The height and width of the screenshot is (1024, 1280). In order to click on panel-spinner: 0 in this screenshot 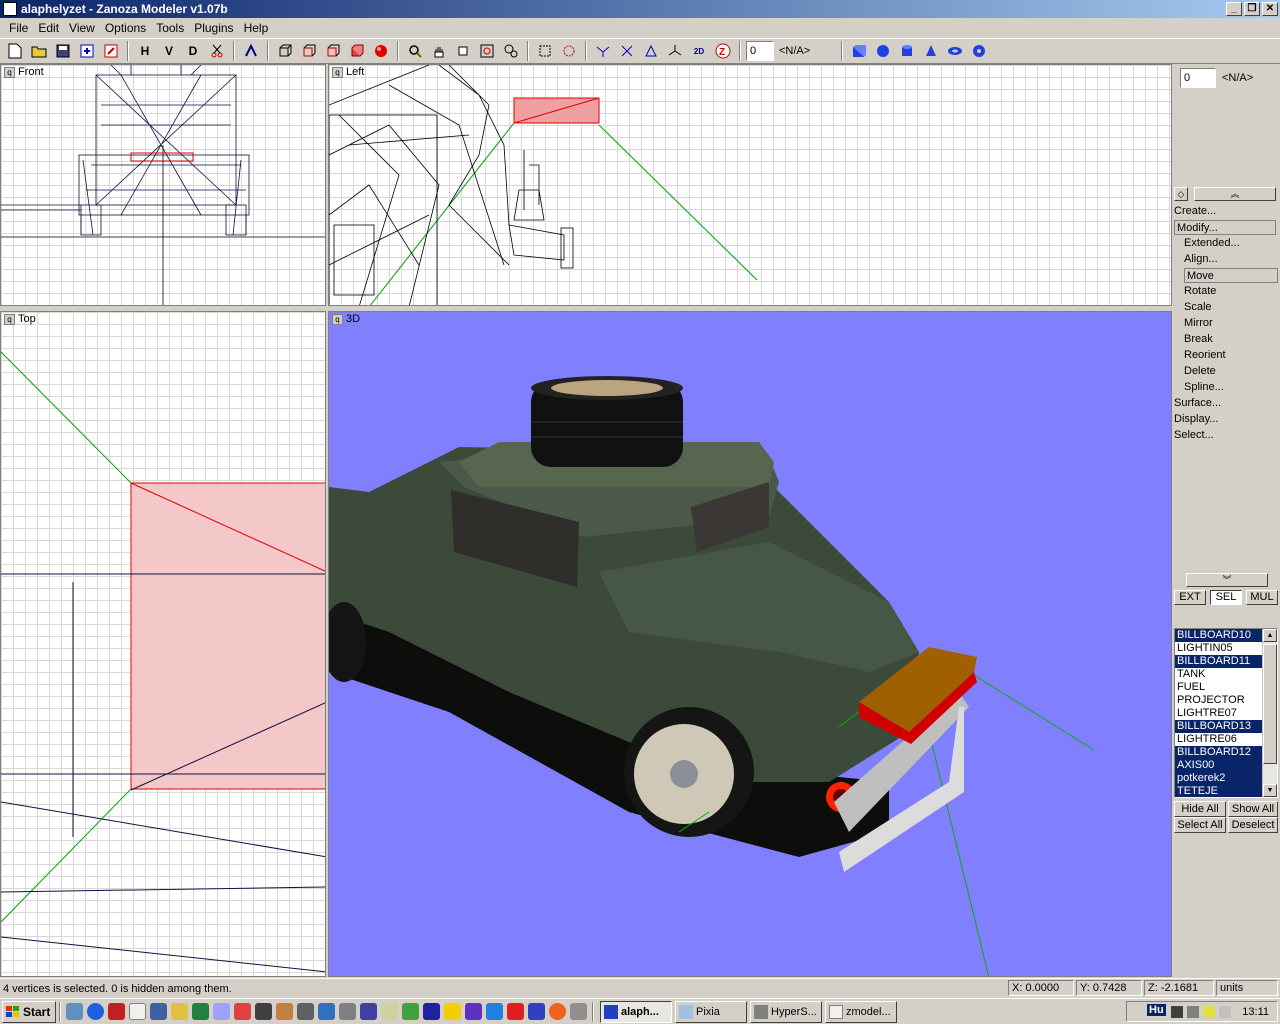, I will do `click(1198, 78)`.